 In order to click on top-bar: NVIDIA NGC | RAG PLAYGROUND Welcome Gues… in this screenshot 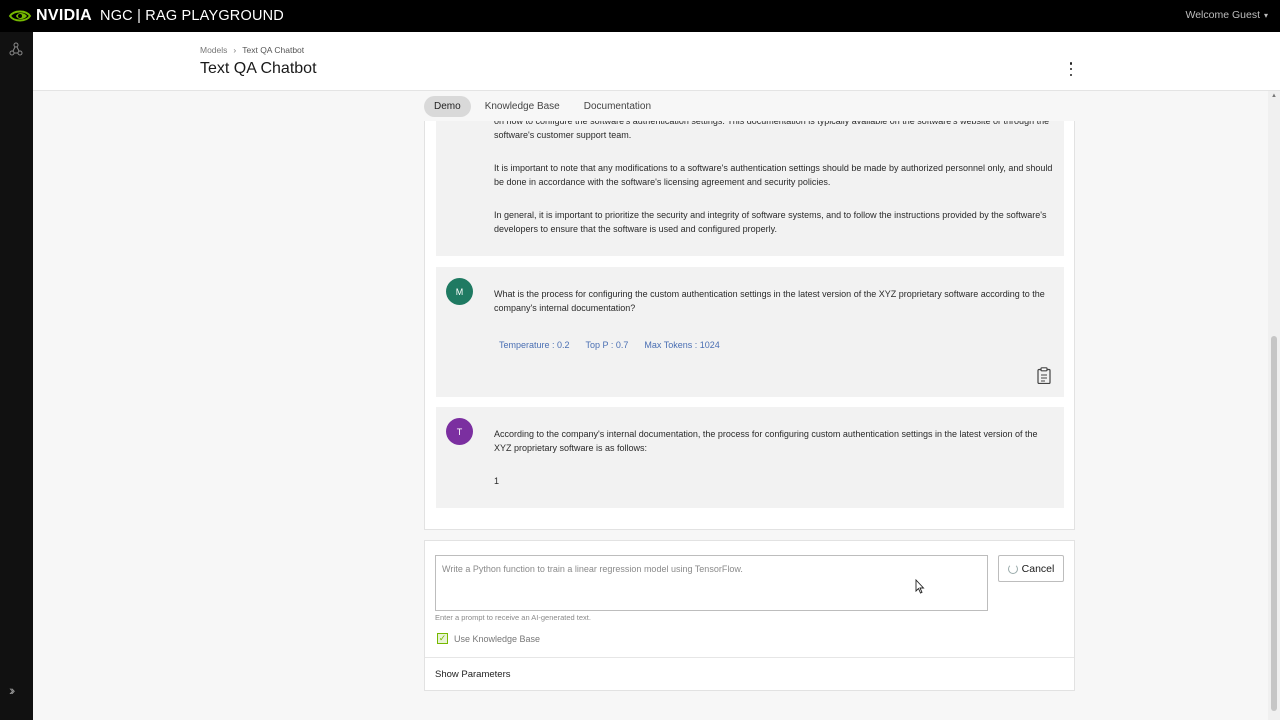, I will do `click(640, 16)`.